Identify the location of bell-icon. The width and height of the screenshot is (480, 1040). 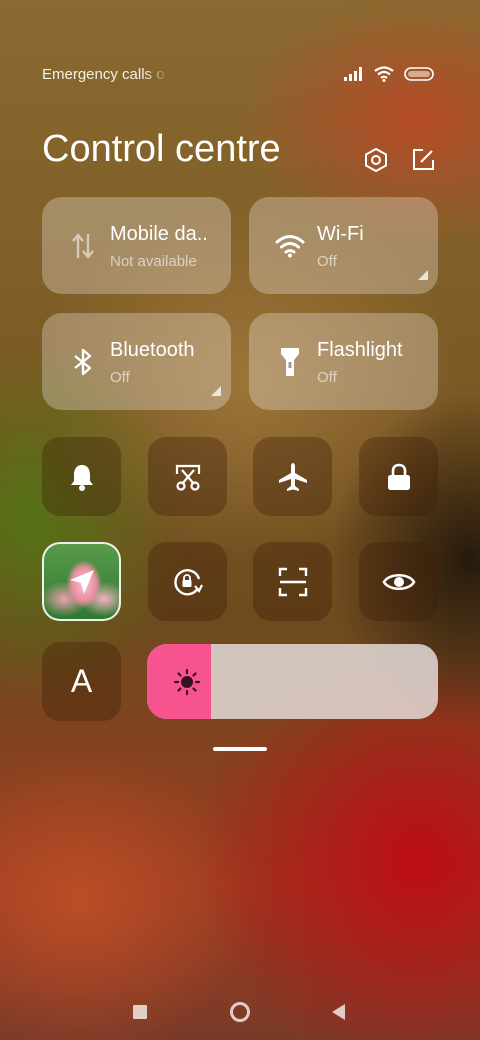
(81, 477).